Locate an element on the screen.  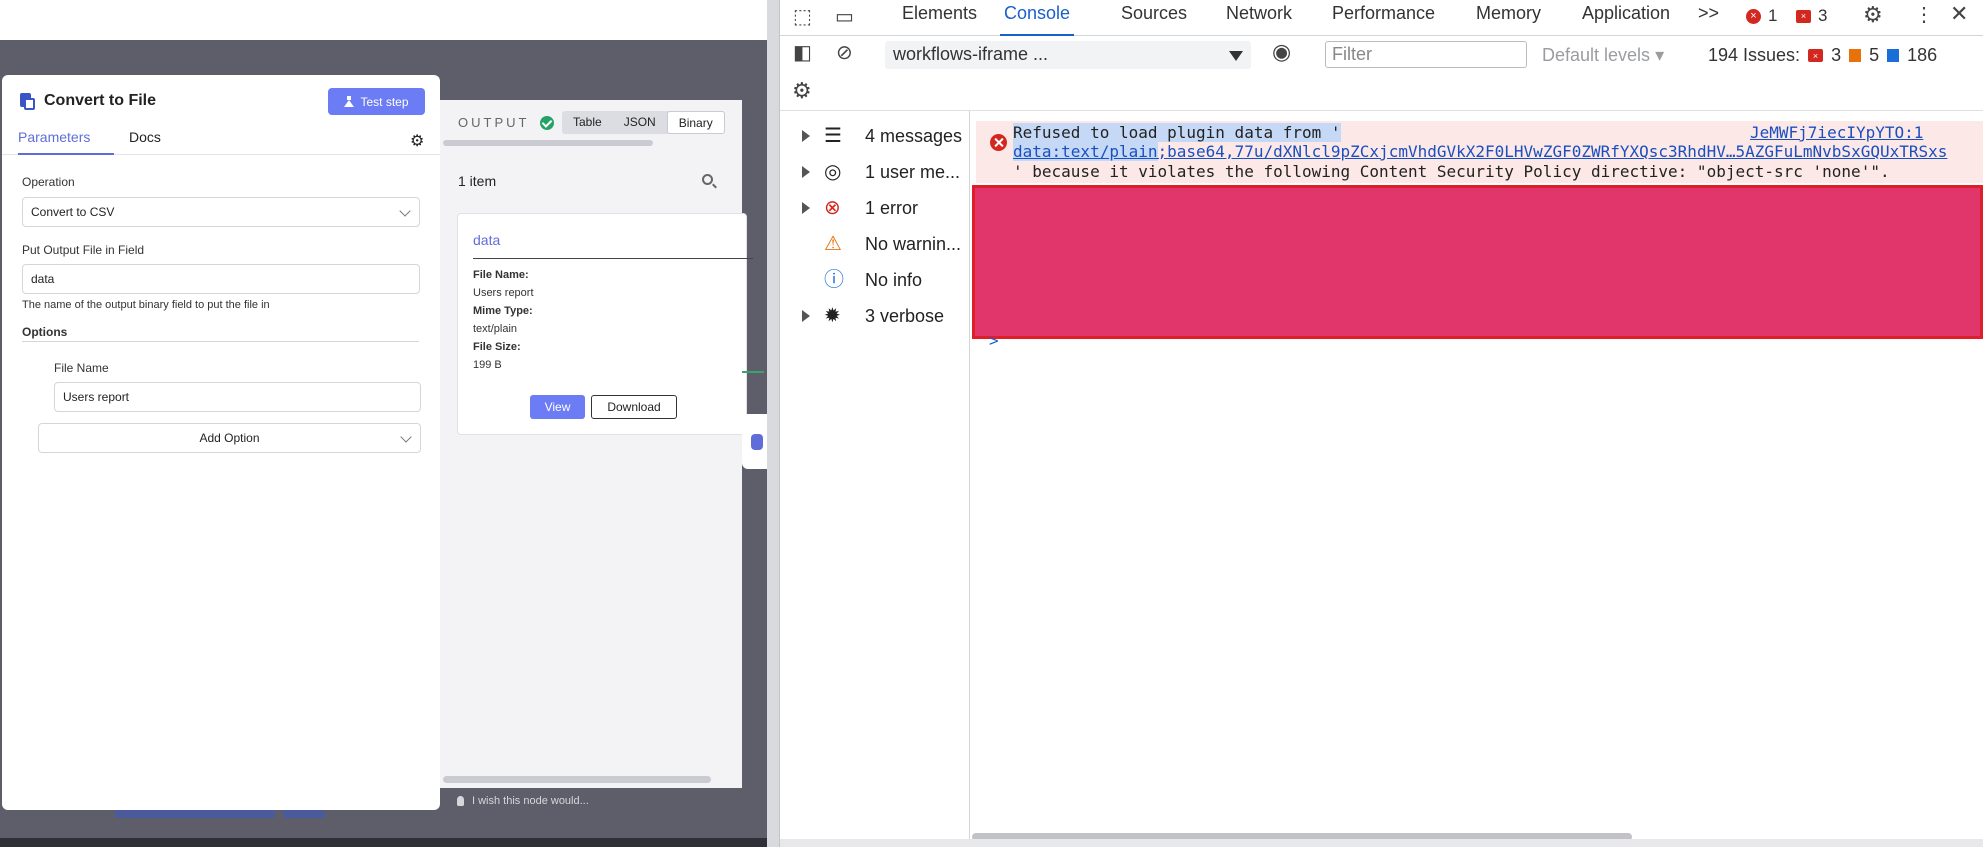
tab-binary: Binary is located at coordinates (695, 122).